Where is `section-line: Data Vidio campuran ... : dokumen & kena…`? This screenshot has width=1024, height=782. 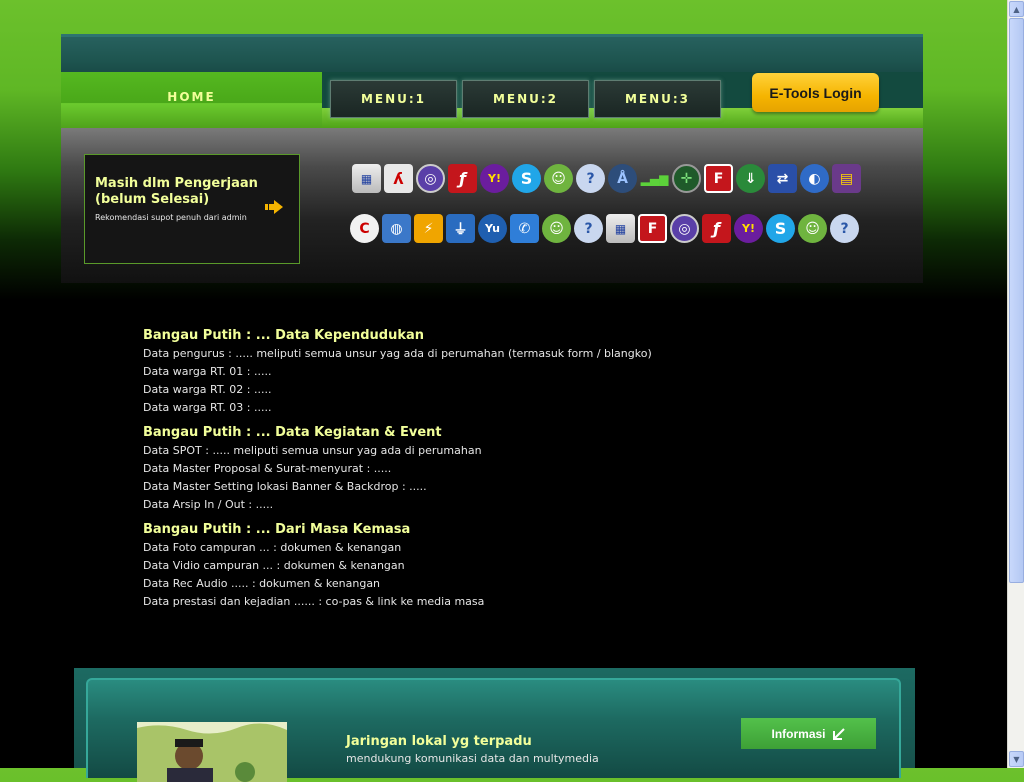
section-line: Data Vidio campuran ... : dokumen & kena… is located at coordinates (274, 565).